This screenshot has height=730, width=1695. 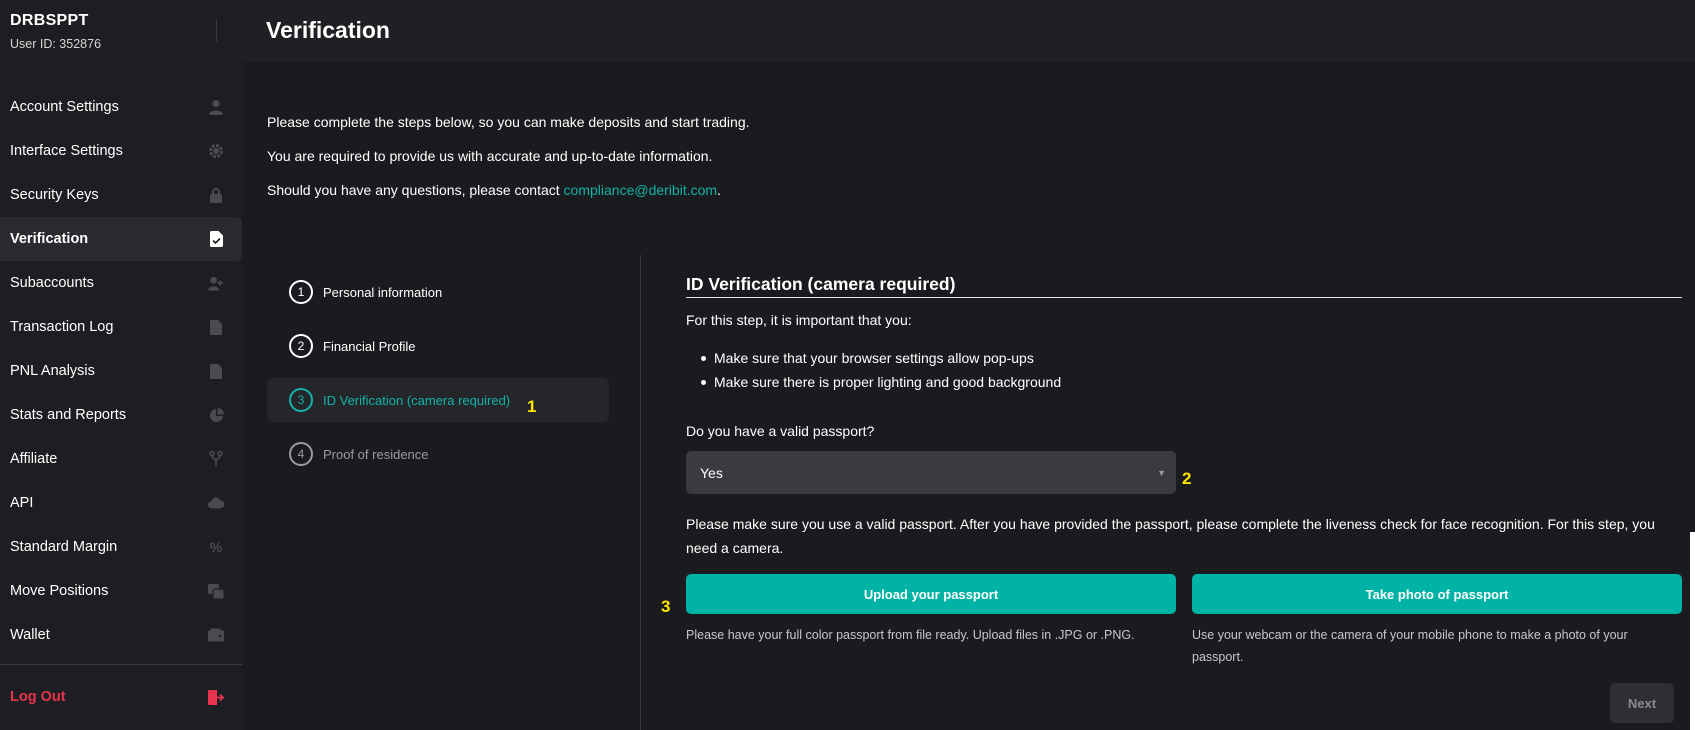 What do you see at coordinates (799, 320) in the screenshot?
I see `section-lead: For this step, it is important that you:` at bounding box center [799, 320].